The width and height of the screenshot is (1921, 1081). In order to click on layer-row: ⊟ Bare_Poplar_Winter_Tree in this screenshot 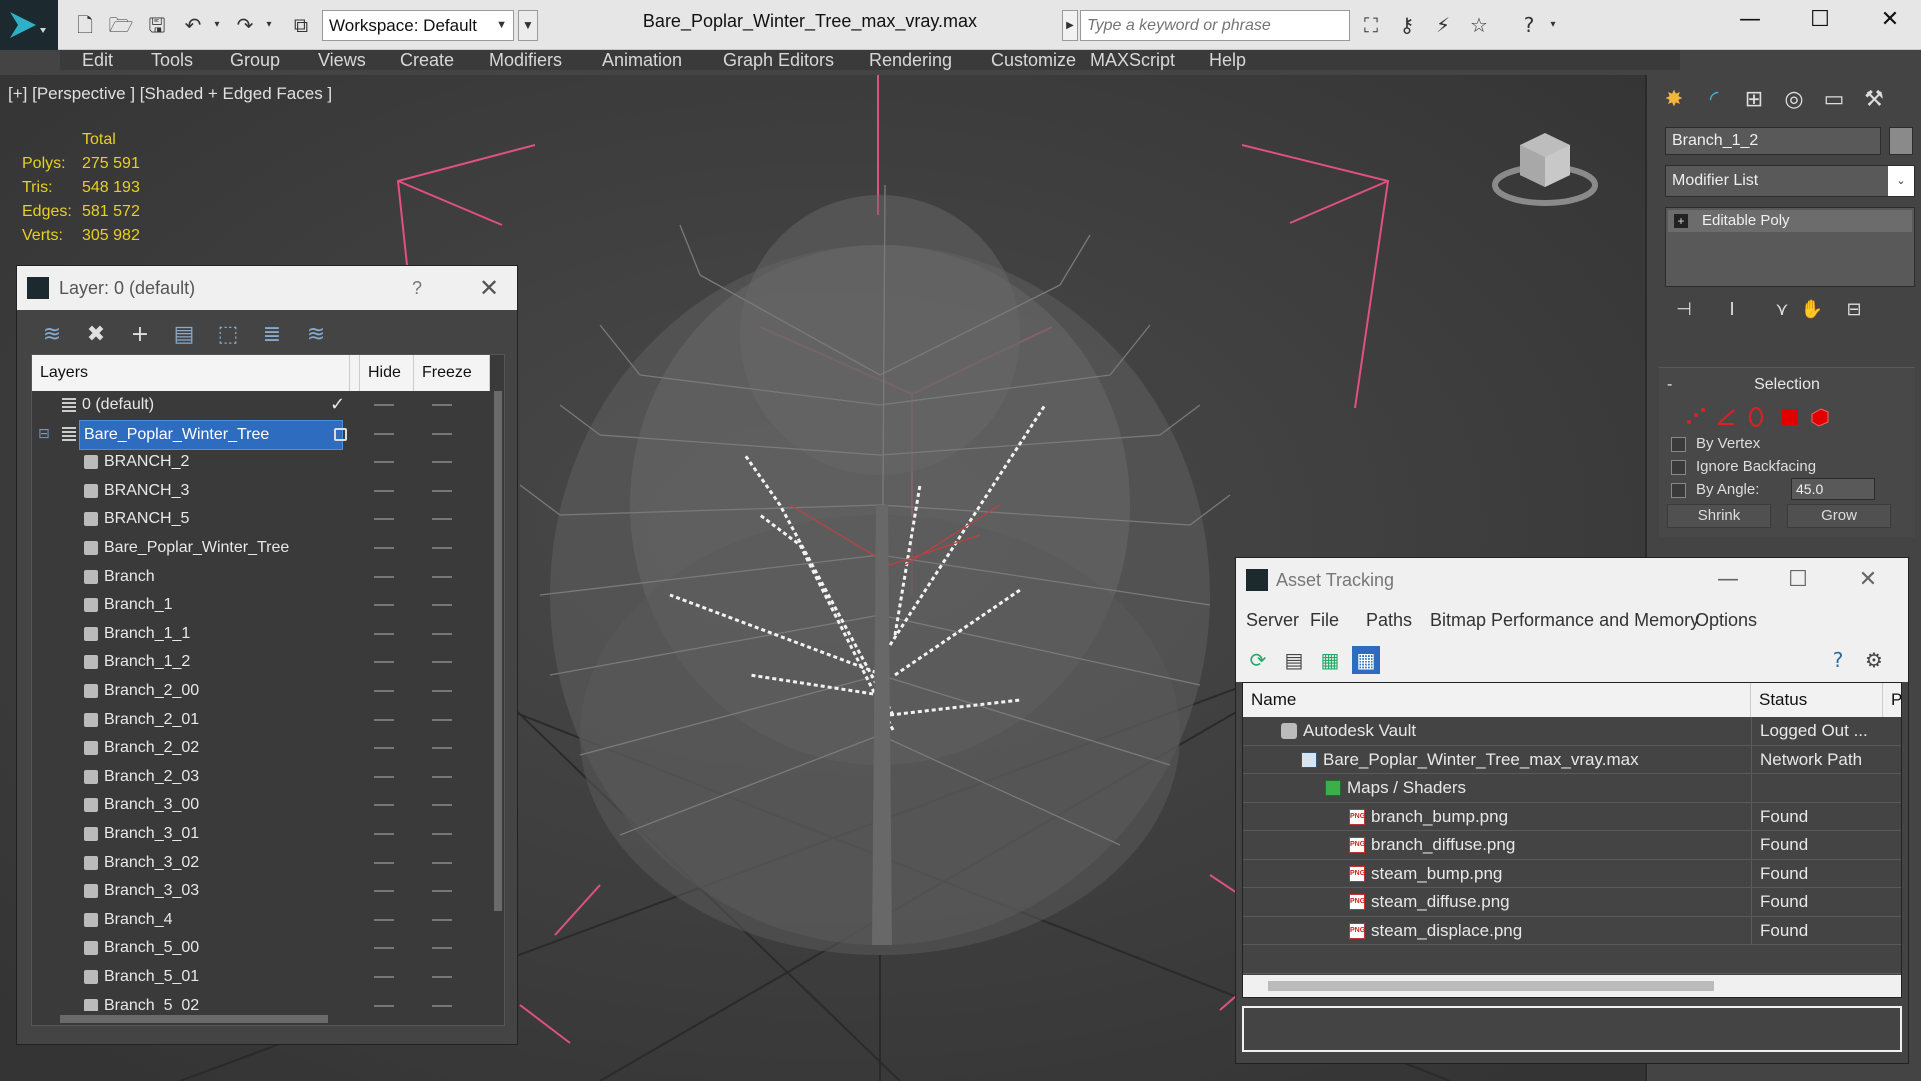, I will do `click(261, 434)`.